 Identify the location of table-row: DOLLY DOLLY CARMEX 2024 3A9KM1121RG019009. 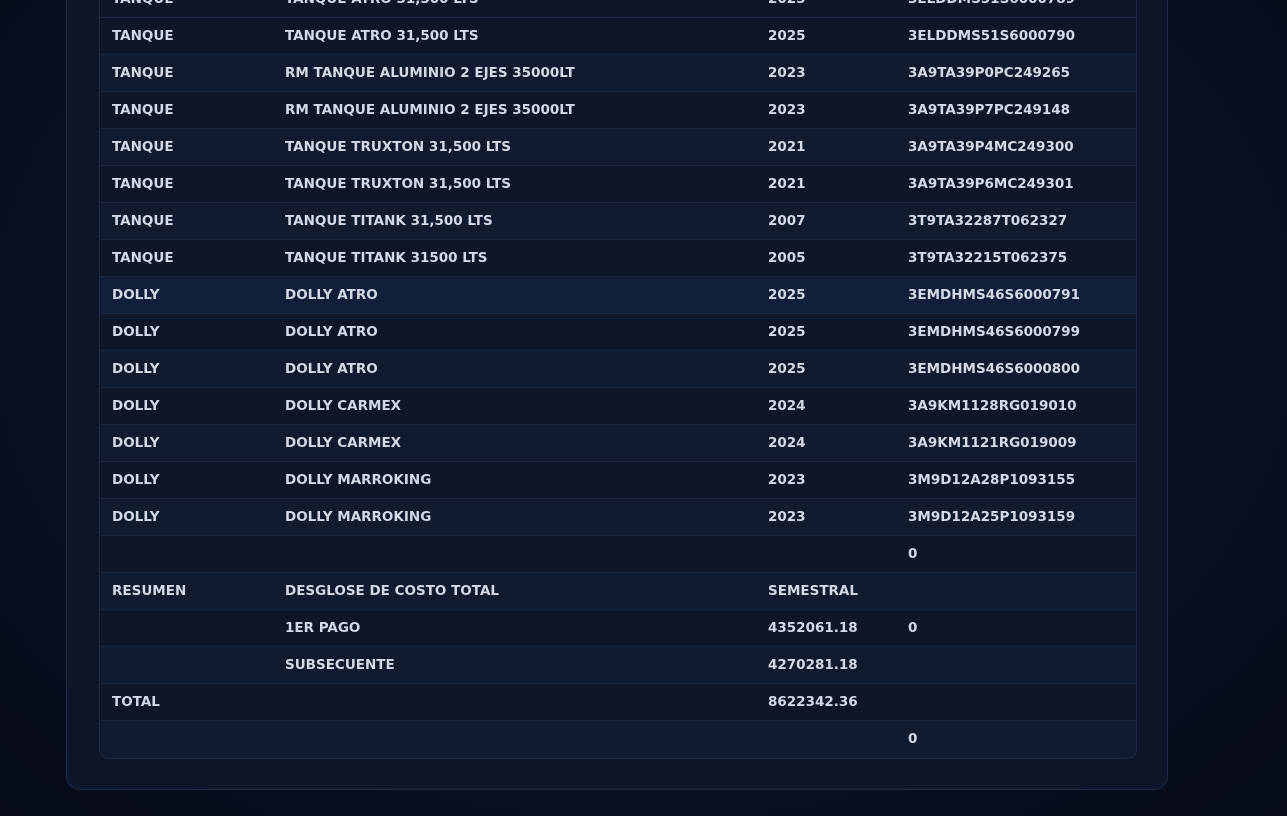
(618, 443).